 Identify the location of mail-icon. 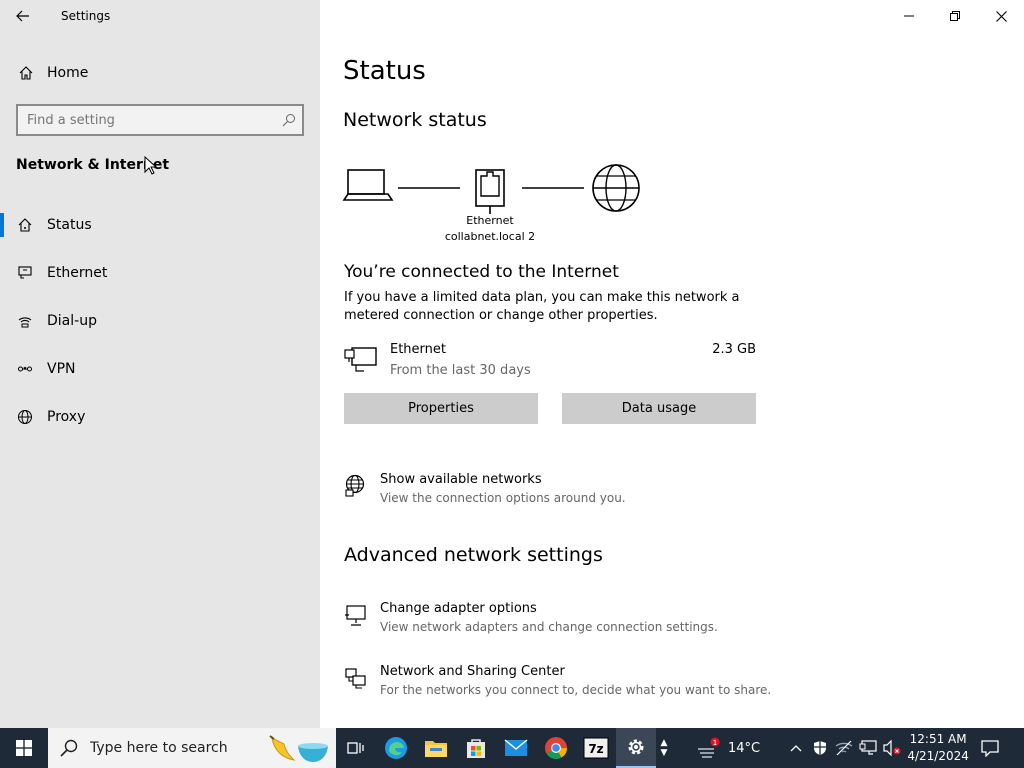
(516, 747).